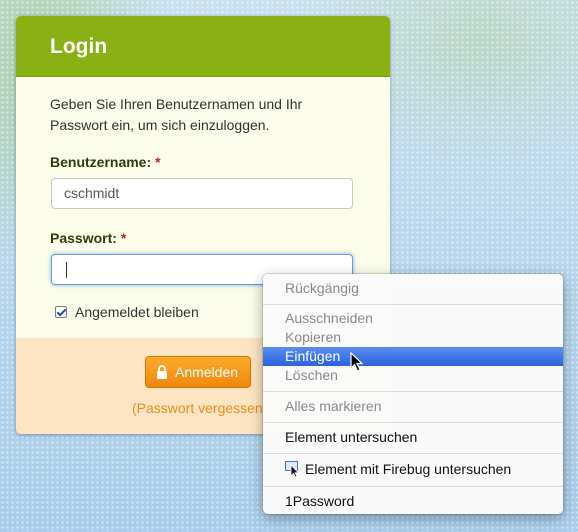  I want to click on password-label: Passwort: *, so click(88, 238).